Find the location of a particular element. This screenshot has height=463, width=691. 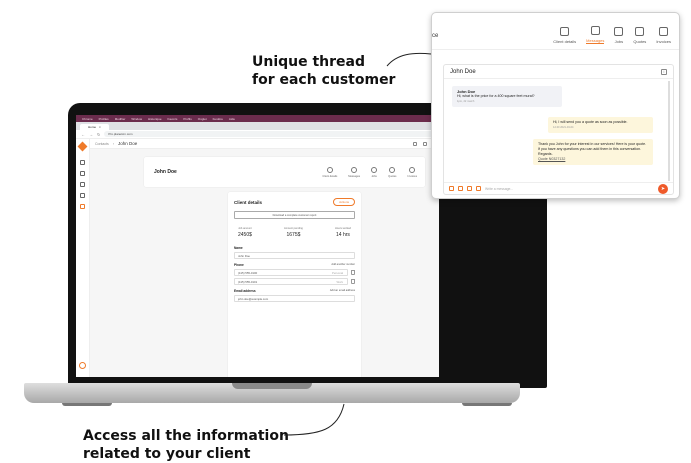

action-jobs: Jobs is located at coordinates (374, 172).